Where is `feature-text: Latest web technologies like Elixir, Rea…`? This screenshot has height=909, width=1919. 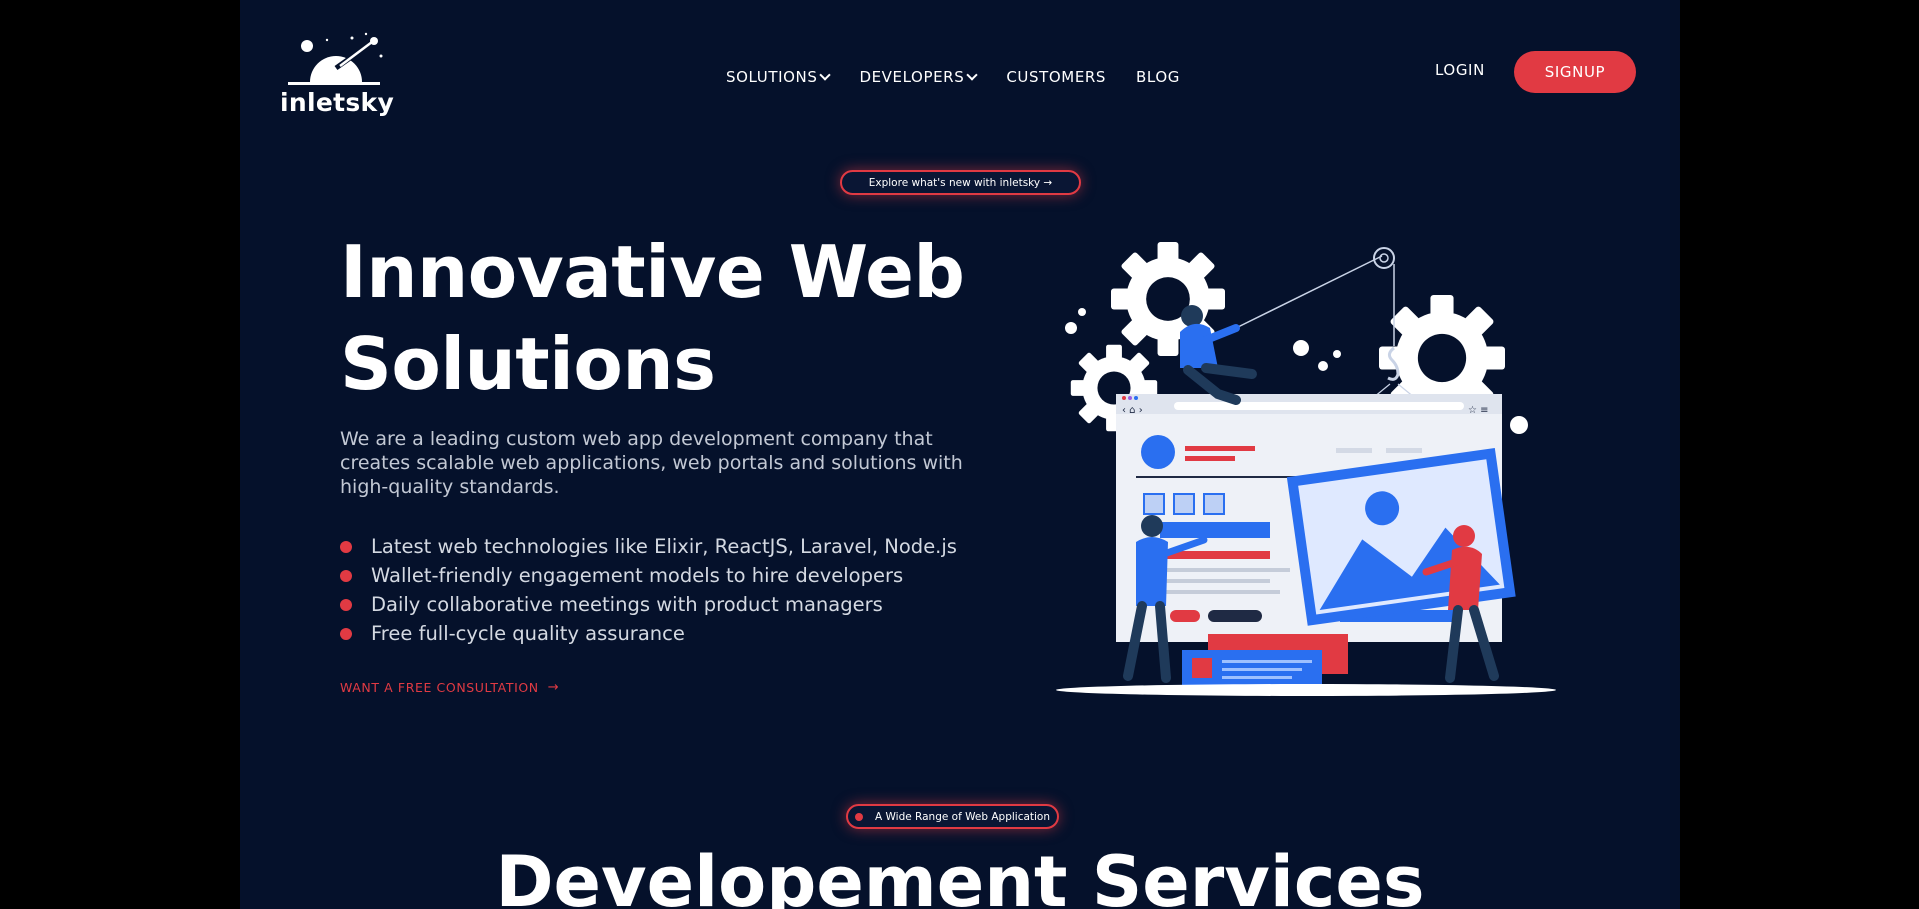
feature-text: Latest web technologies like Elixir, Rea… is located at coordinates (664, 546).